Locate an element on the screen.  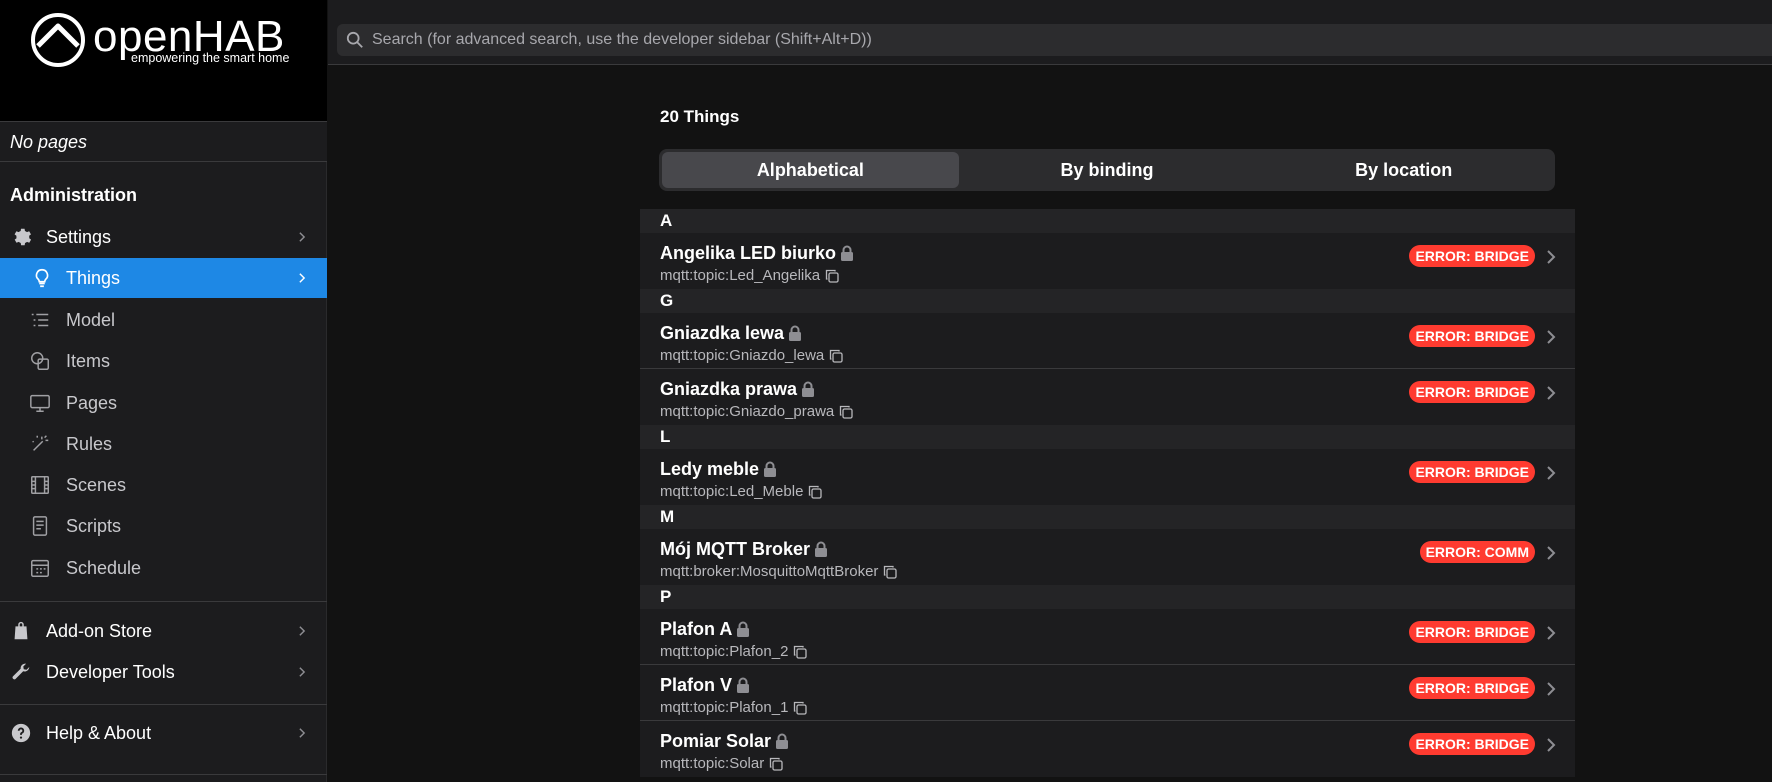
question-circle-icon is located at coordinates (21, 733).